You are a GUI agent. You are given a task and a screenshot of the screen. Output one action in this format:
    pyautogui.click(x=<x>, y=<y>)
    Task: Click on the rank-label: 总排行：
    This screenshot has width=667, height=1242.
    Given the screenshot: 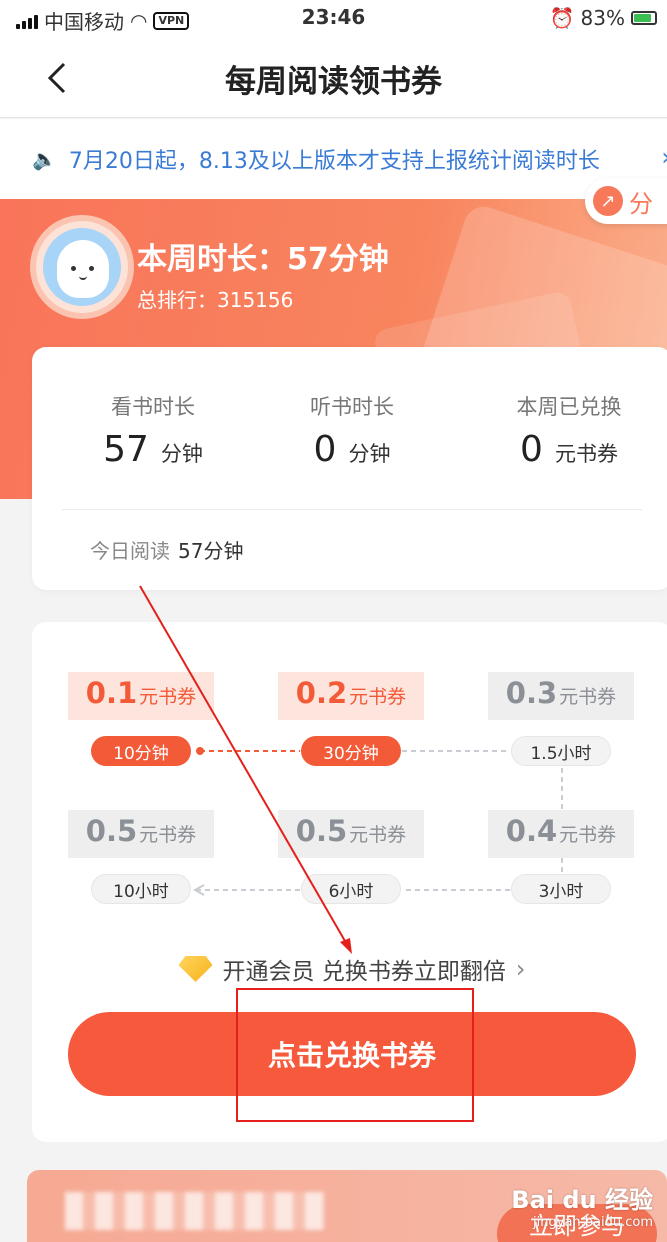 What is the action you would take?
    pyautogui.click(x=177, y=300)
    